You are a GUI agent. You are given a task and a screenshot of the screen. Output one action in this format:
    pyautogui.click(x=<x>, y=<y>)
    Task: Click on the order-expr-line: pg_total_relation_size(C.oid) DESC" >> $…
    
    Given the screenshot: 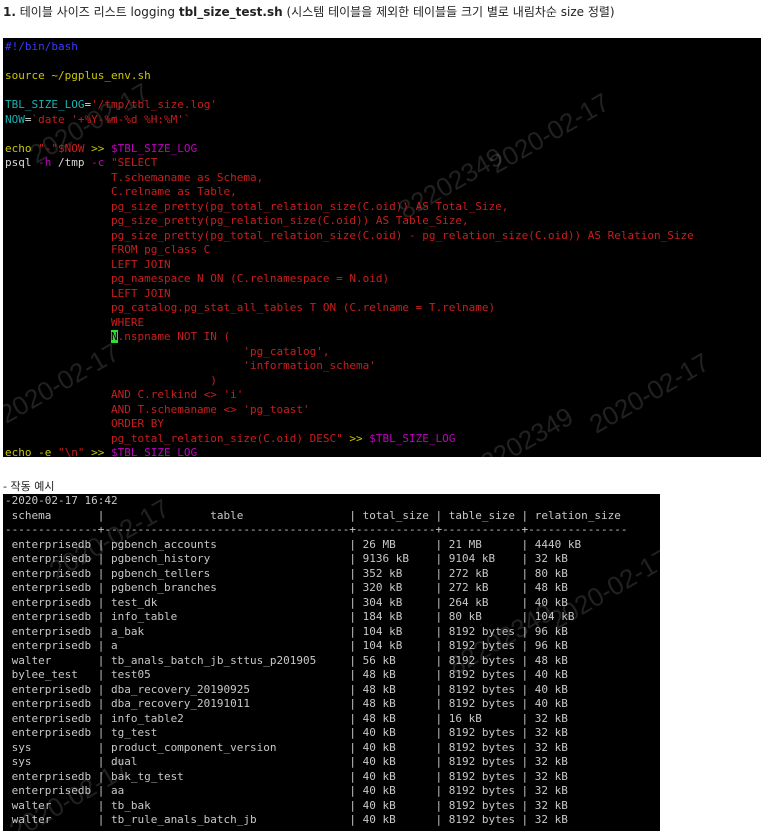 What is the action you would take?
    pyautogui.click(x=283, y=438)
    